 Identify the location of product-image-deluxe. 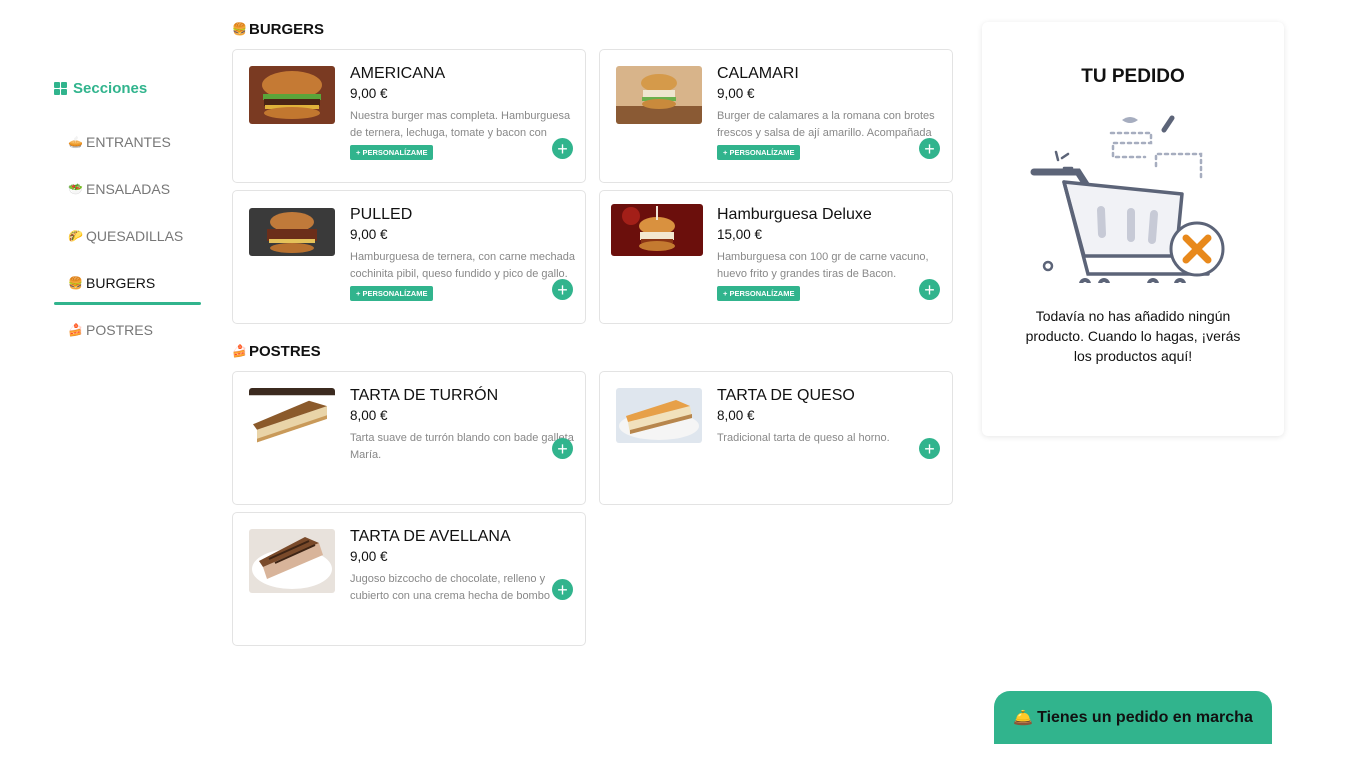
(657, 230).